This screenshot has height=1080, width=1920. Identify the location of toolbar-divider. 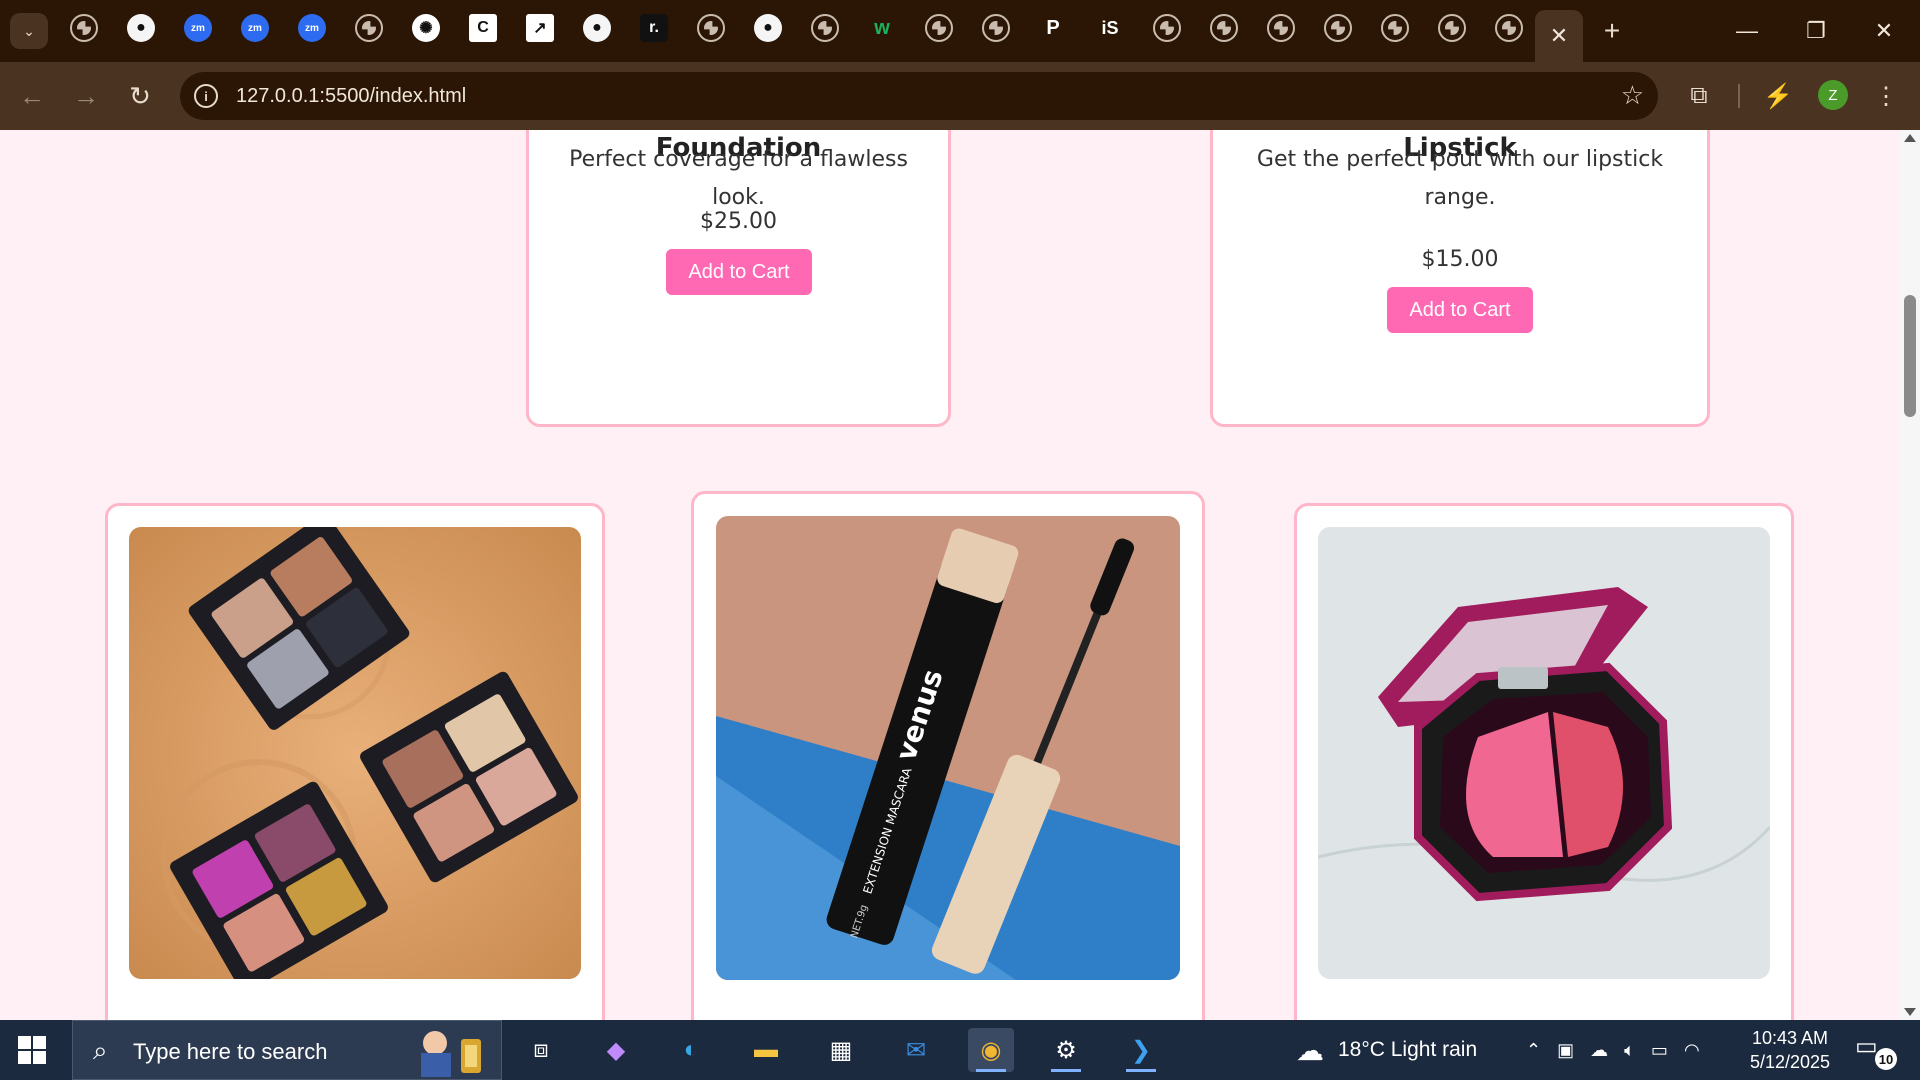
(1739, 96).